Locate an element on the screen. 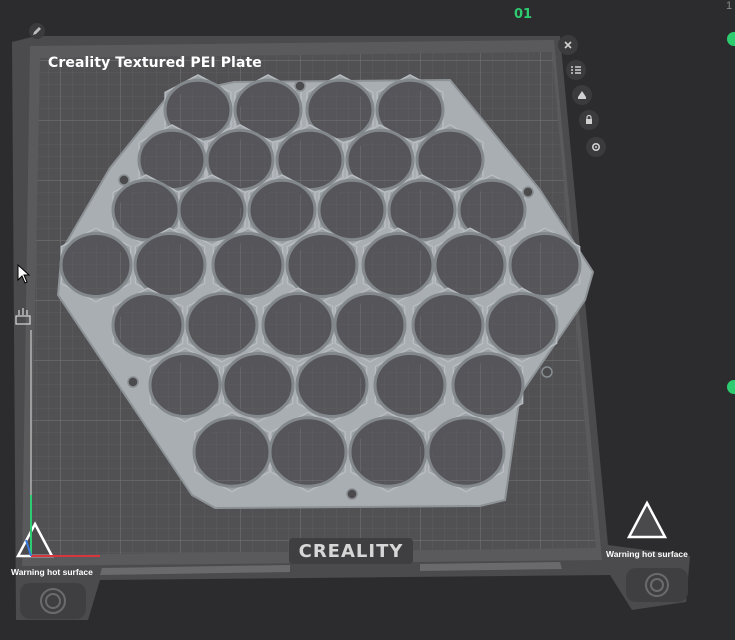 The height and width of the screenshot is (640, 735). close-icon is located at coordinates (568, 45).